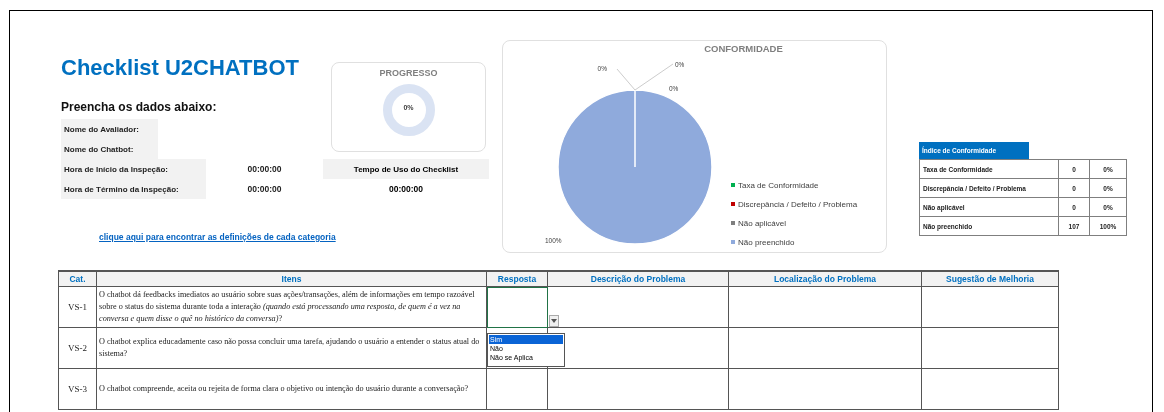 The width and height of the screenshot is (1164, 412). I want to click on field-label: Hora de Término da Inspeção:, so click(133, 189).